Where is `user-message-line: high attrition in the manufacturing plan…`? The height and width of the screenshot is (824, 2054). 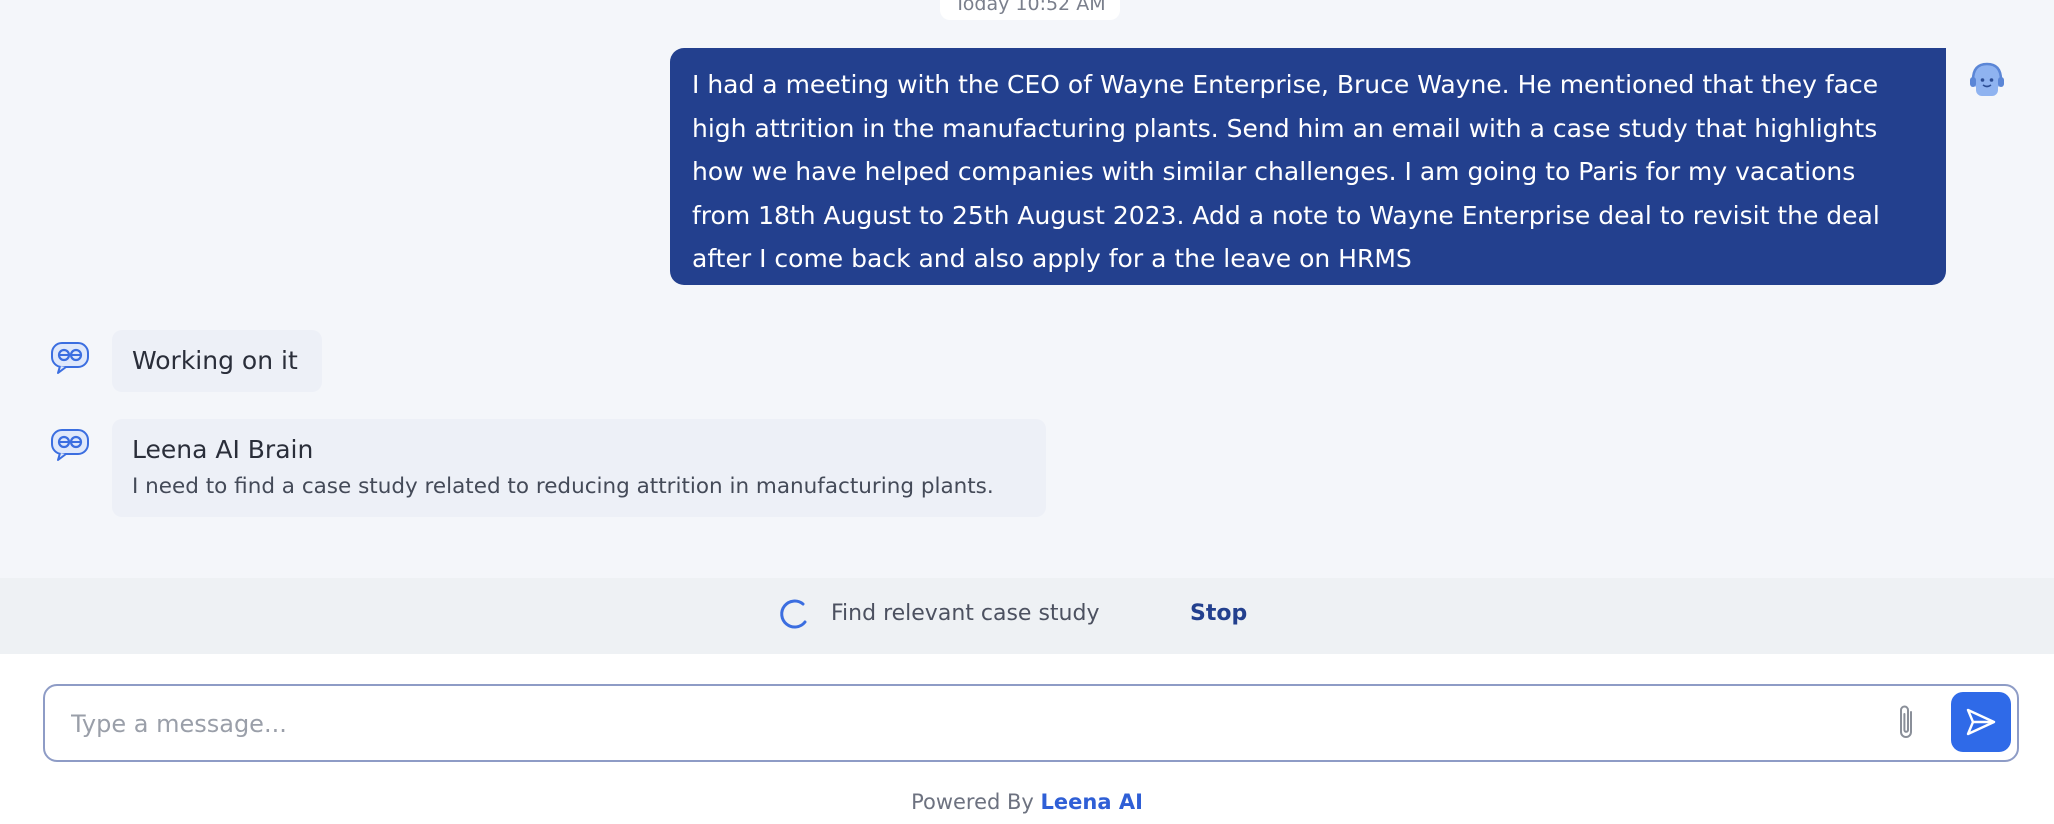
user-message-line: high attrition in the manufacturing plan… is located at coordinates (1285, 128).